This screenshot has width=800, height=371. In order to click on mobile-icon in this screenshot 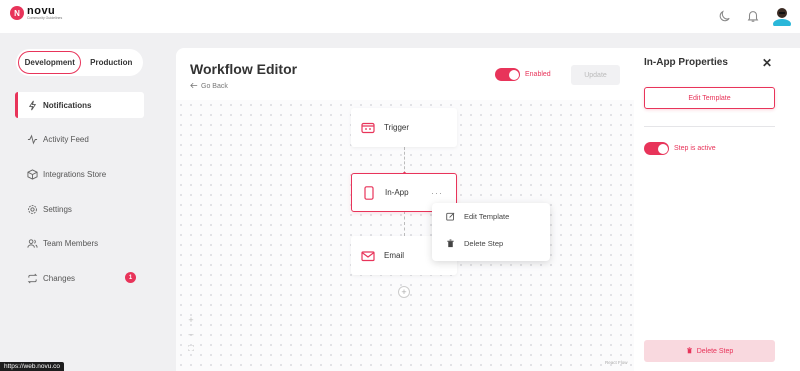, I will do `click(369, 192)`.